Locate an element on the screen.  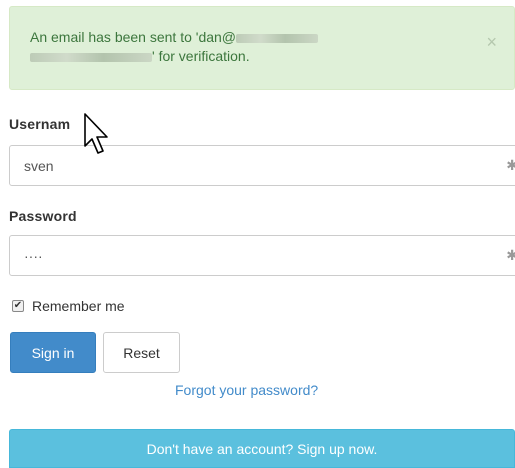
forgot-password-link: Forgot your password? is located at coordinates (246, 390).